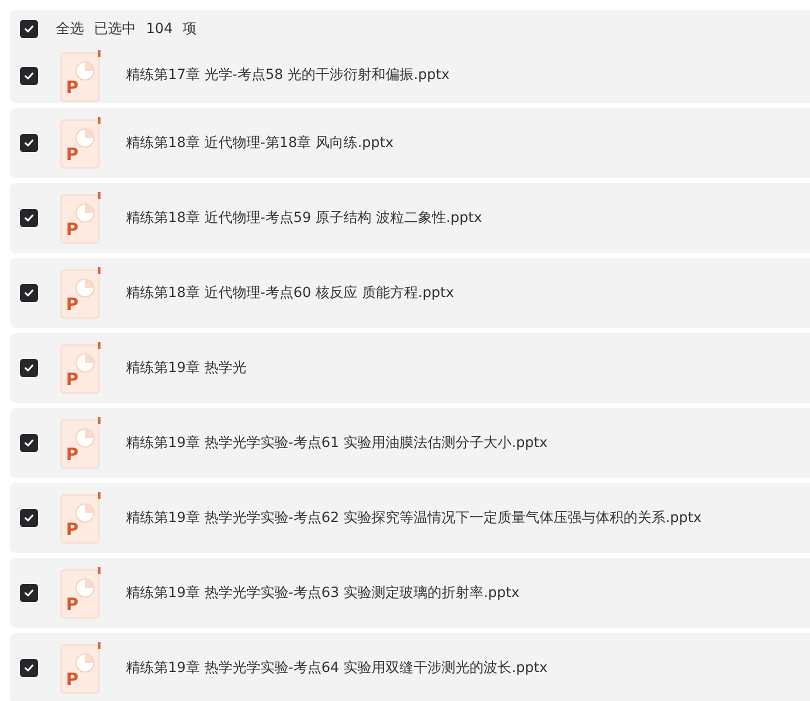 This screenshot has height=701, width=810. I want to click on file-row: P 精练第18章 近代物理-考点59 原子结构 波粒二象性.pptx, so click(410, 218).